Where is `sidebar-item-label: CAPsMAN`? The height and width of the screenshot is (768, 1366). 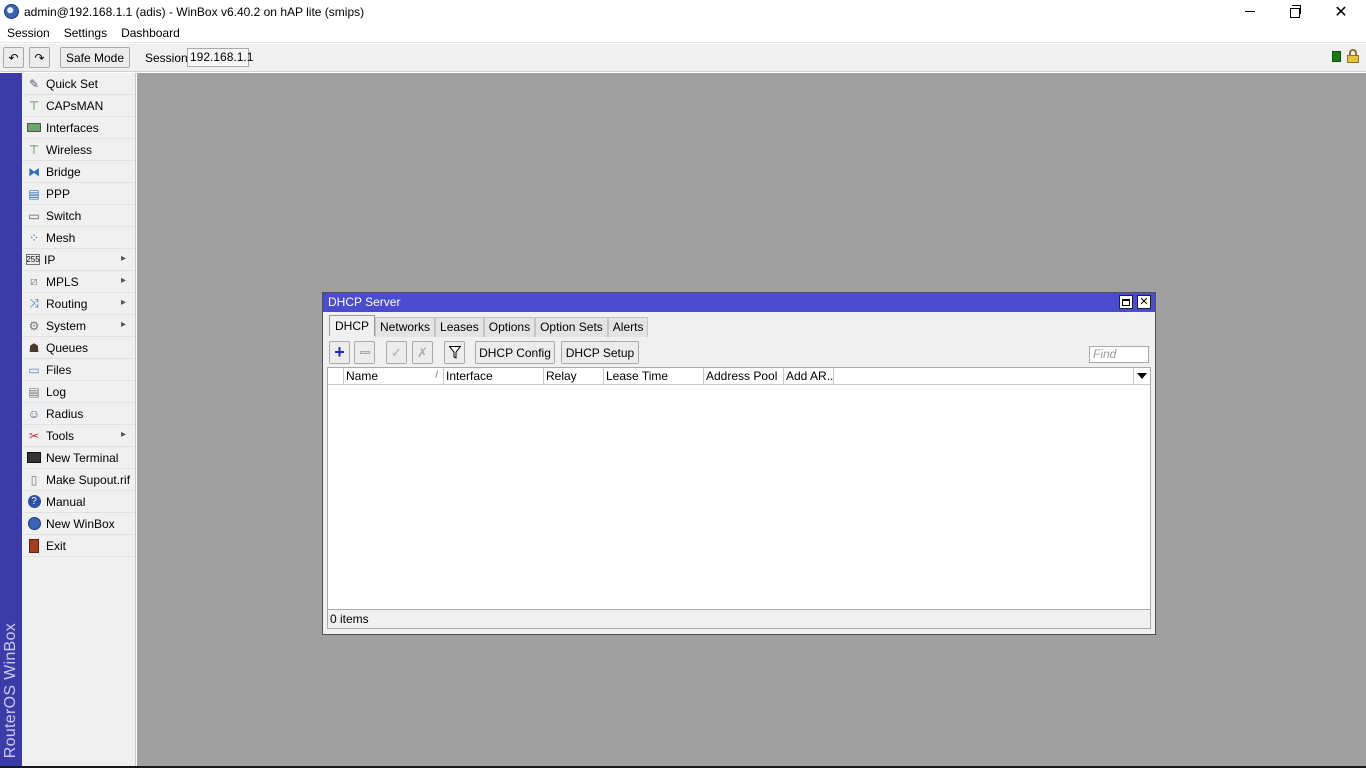
sidebar-item-label: CAPsMAN is located at coordinates (75, 105).